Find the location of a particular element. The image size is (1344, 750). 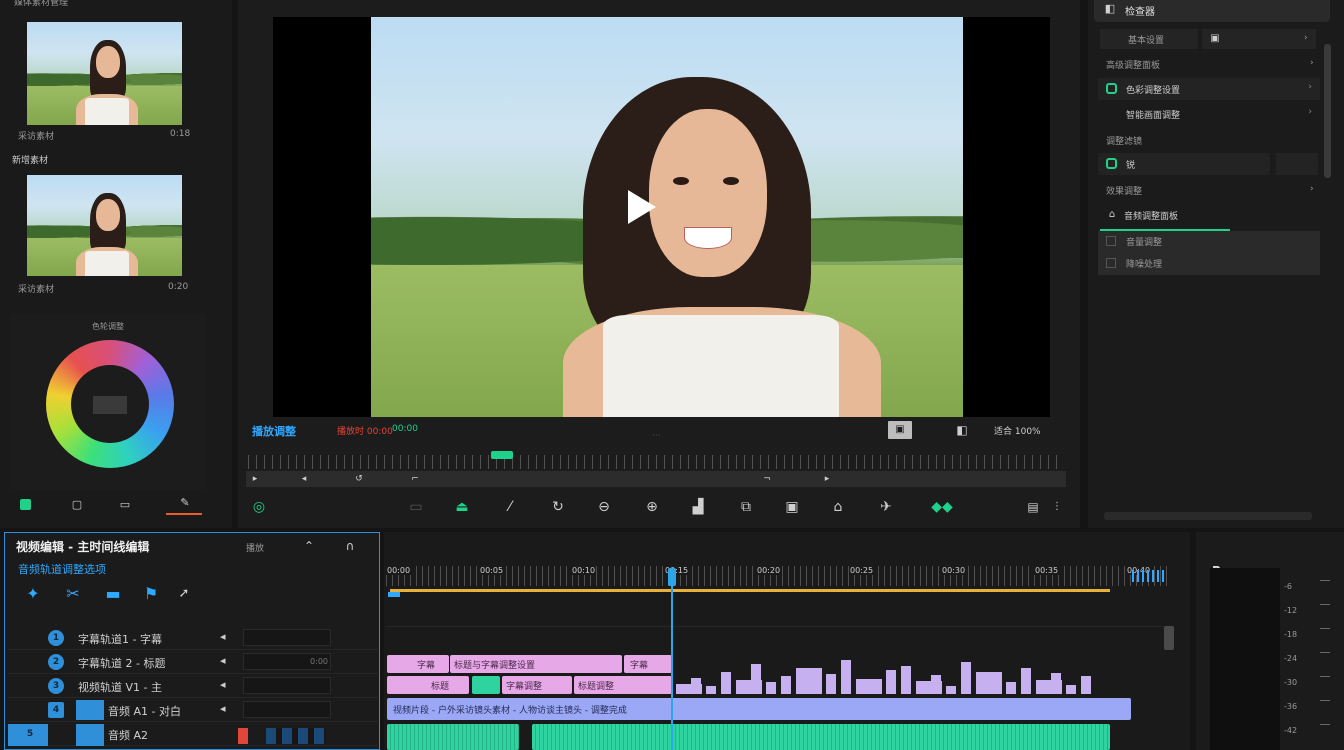

track-value-2: 0:00 is located at coordinates (287, 661).